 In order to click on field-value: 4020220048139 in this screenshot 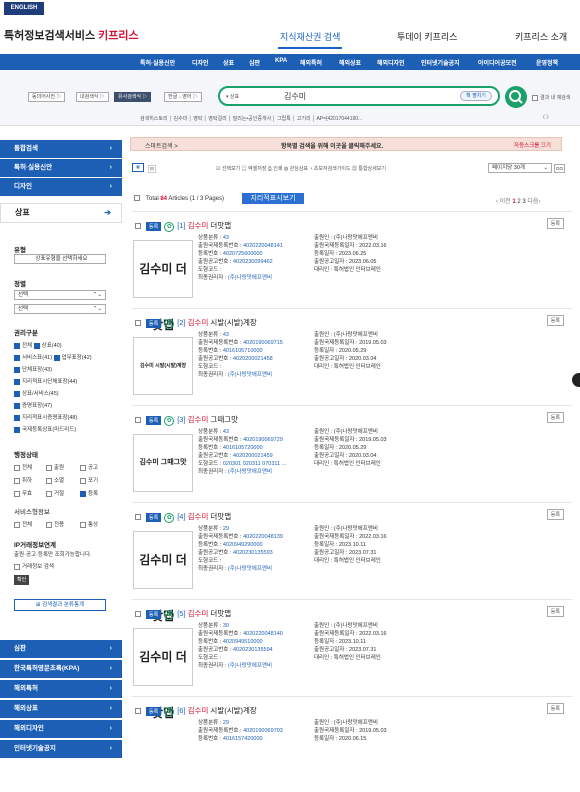, I will do `click(263, 537)`.